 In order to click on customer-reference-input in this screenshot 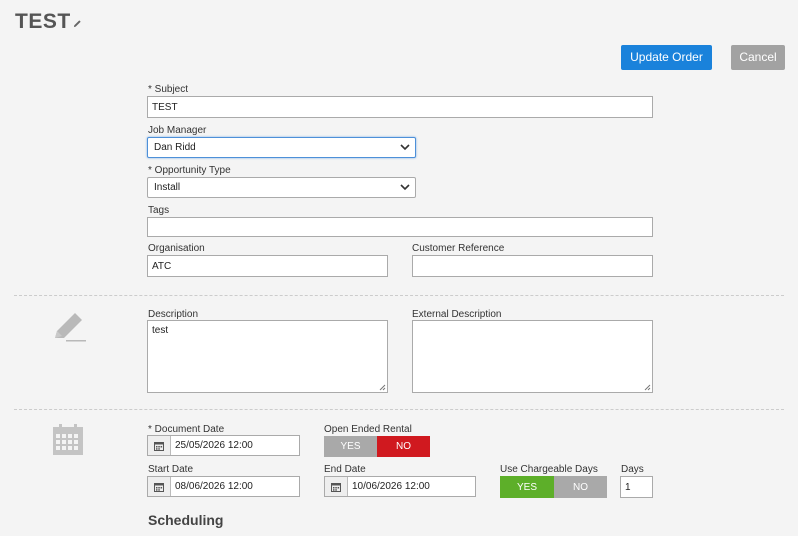, I will do `click(532, 266)`.